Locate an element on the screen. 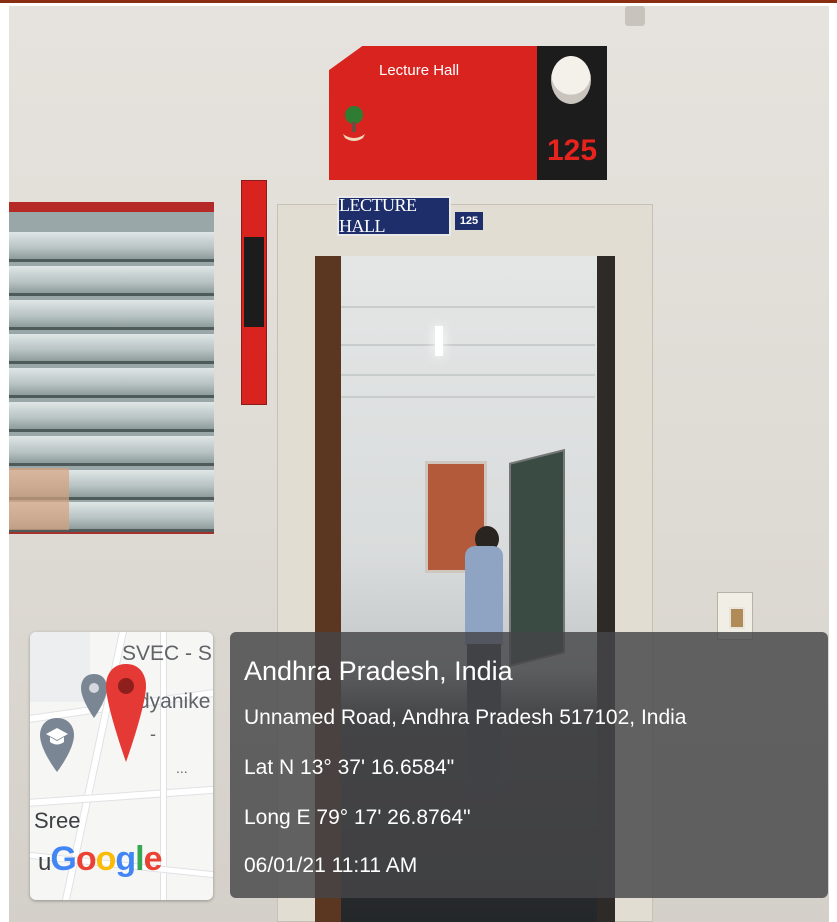  google-logo-letter: e is located at coordinates (153, 859).